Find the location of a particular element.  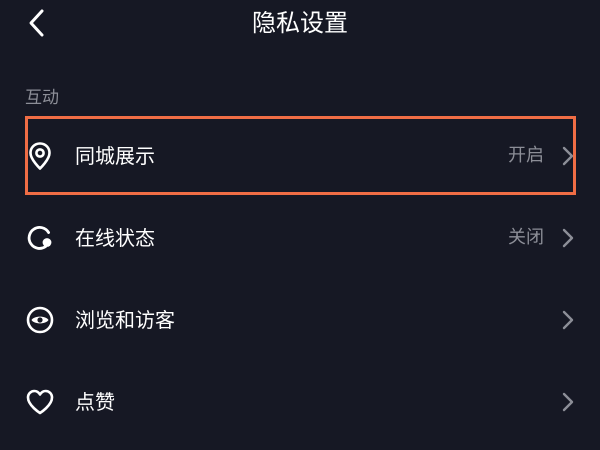

section-label: 互动 is located at coordinates (42, 98).